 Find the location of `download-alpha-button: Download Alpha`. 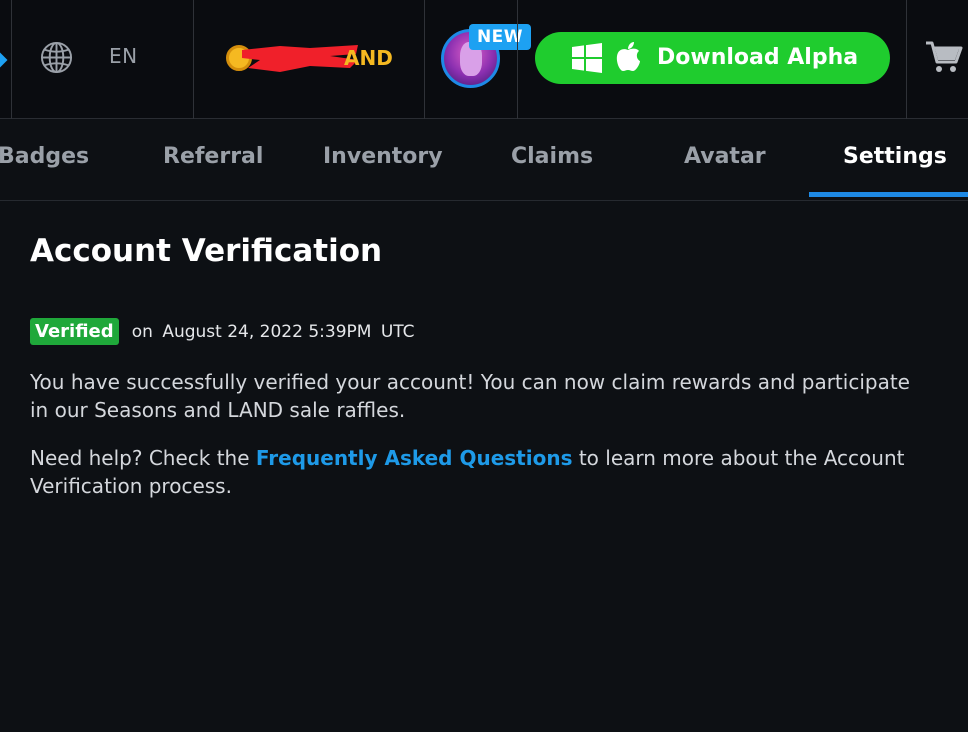

download-alpha-button: Download Alpha is located at coordinates (712, 58).